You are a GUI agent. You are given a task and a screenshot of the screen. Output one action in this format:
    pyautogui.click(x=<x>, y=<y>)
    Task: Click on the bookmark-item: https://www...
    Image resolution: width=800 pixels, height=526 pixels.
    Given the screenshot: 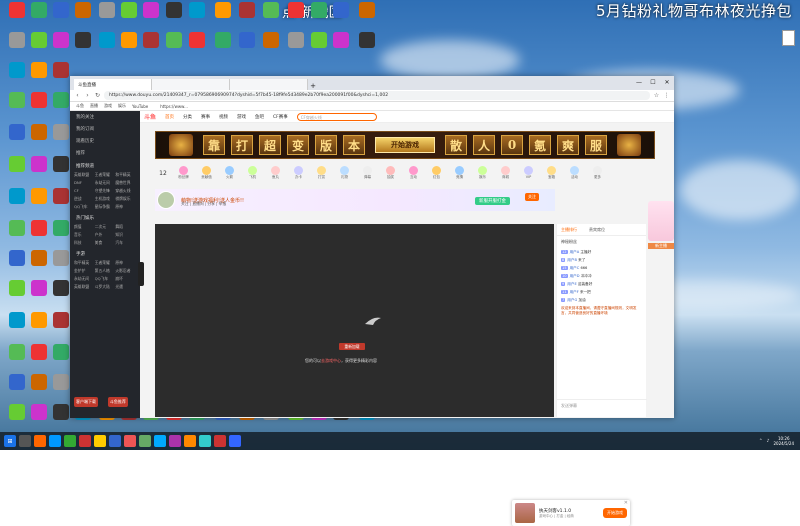 What is the action you would take?
    pyautogui.click(x=174, y=106)
    